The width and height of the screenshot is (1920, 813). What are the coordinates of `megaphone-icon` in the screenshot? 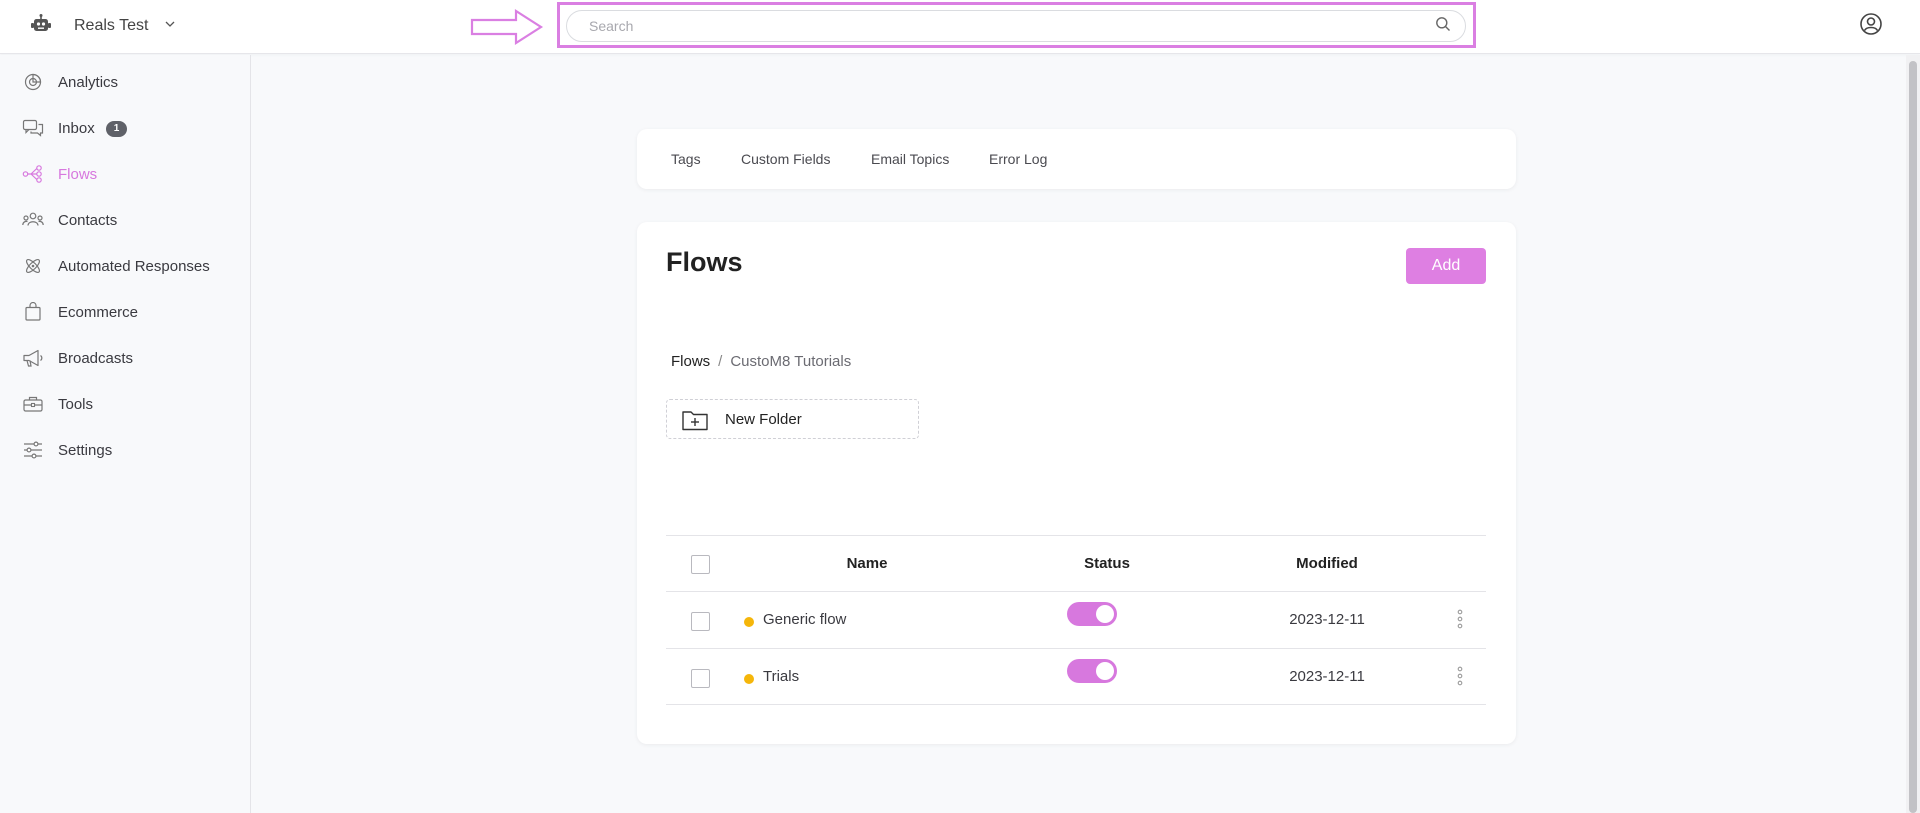 It's located at (33, 358).